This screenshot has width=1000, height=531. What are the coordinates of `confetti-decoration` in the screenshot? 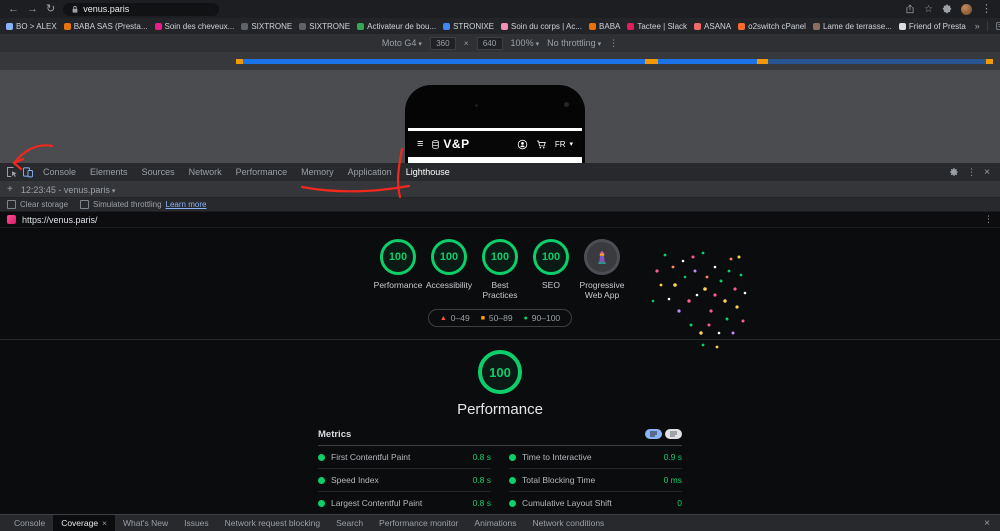 It's located at (699, 300).